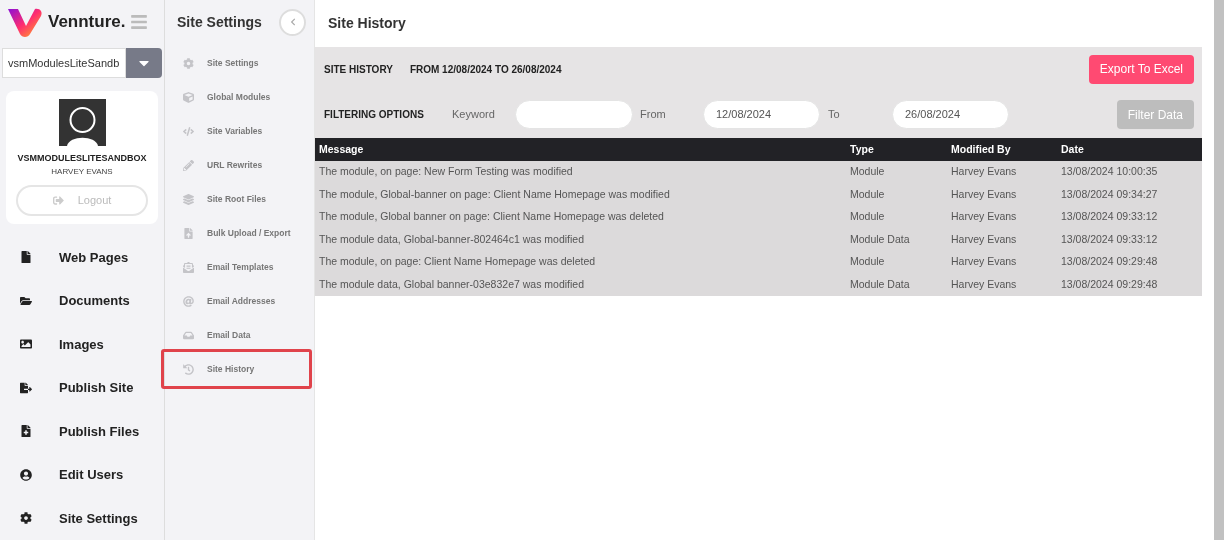 Image resolution: width=1224 pixels, height=540 pixels. Describe the element at coordinates (188, 335) in the screenshot. I see `inbox-icon` at that location.